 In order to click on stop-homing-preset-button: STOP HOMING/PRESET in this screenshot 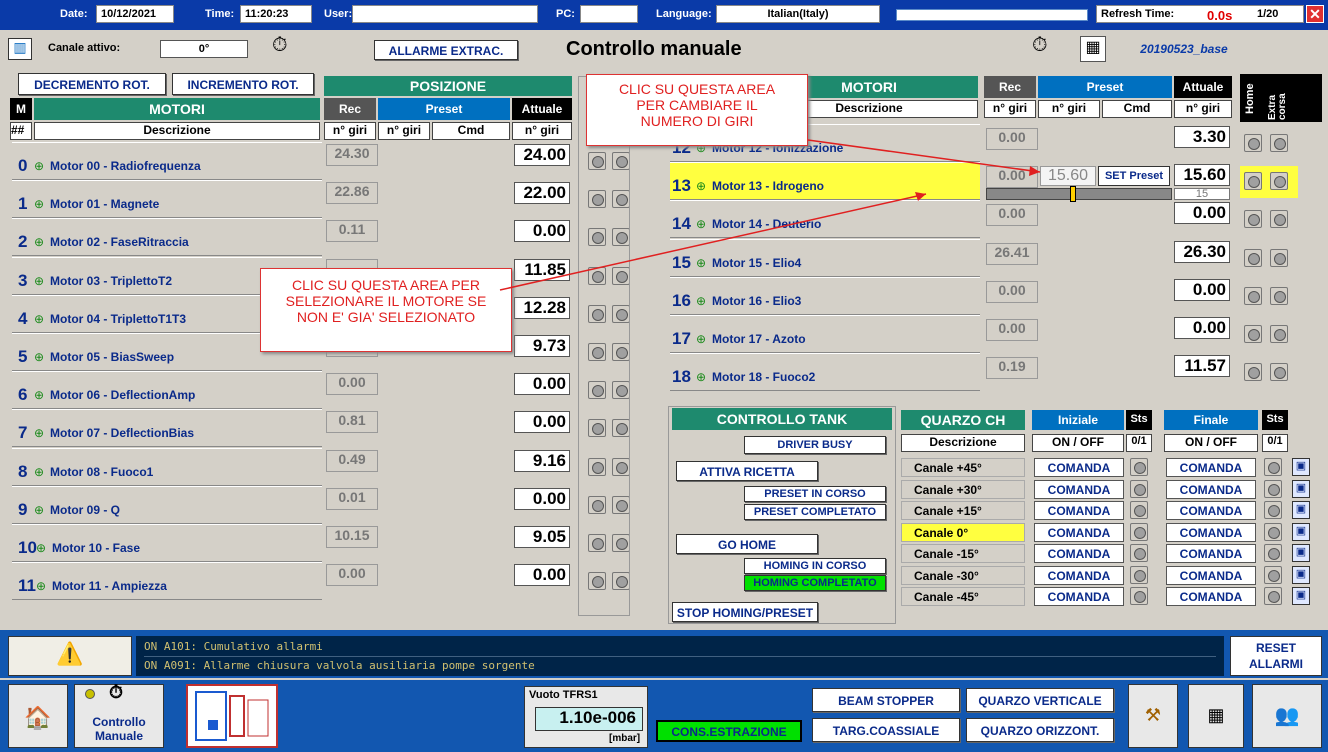, I will do `click(745, 612)`.